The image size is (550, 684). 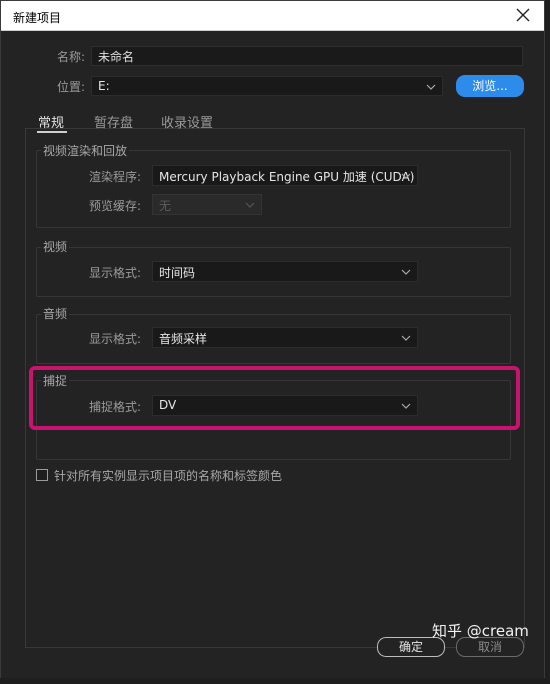 I want to click on video-group-label: 视频, so click(x=55, y=246).